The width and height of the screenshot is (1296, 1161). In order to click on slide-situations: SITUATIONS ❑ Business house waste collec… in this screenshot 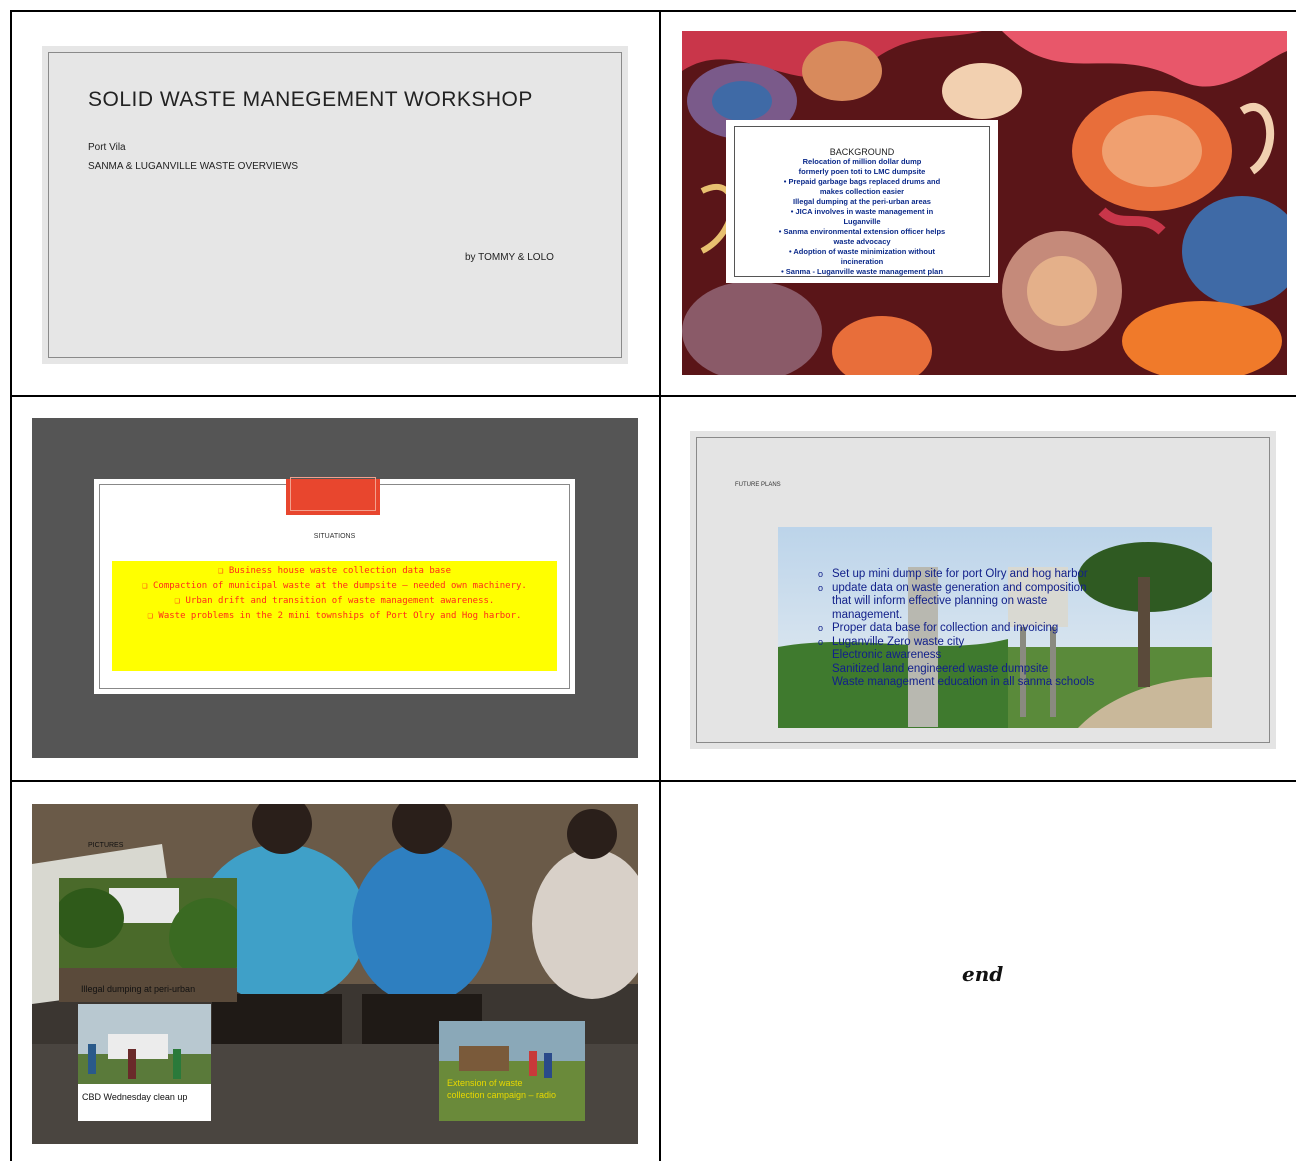, I will do `click(335, 588)`.